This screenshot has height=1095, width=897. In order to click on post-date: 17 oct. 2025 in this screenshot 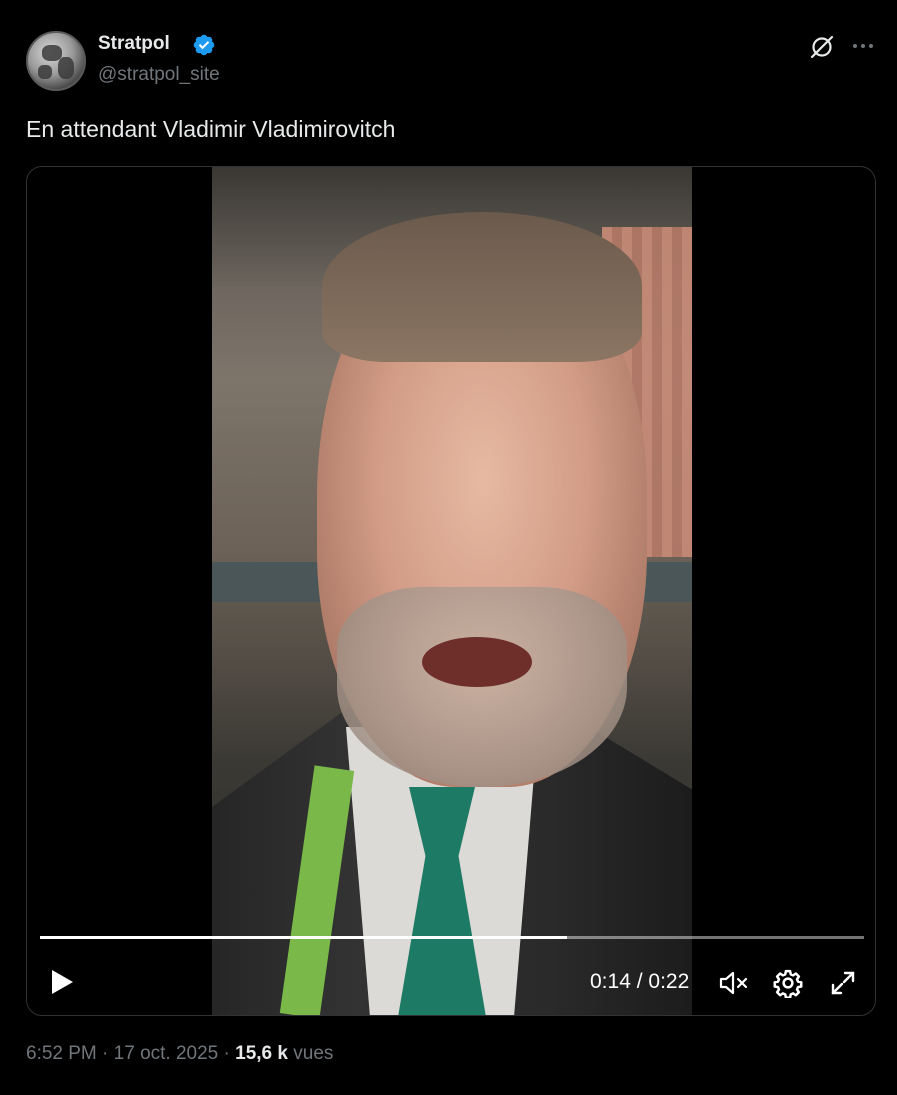, I will do `click(166, 1053)`.